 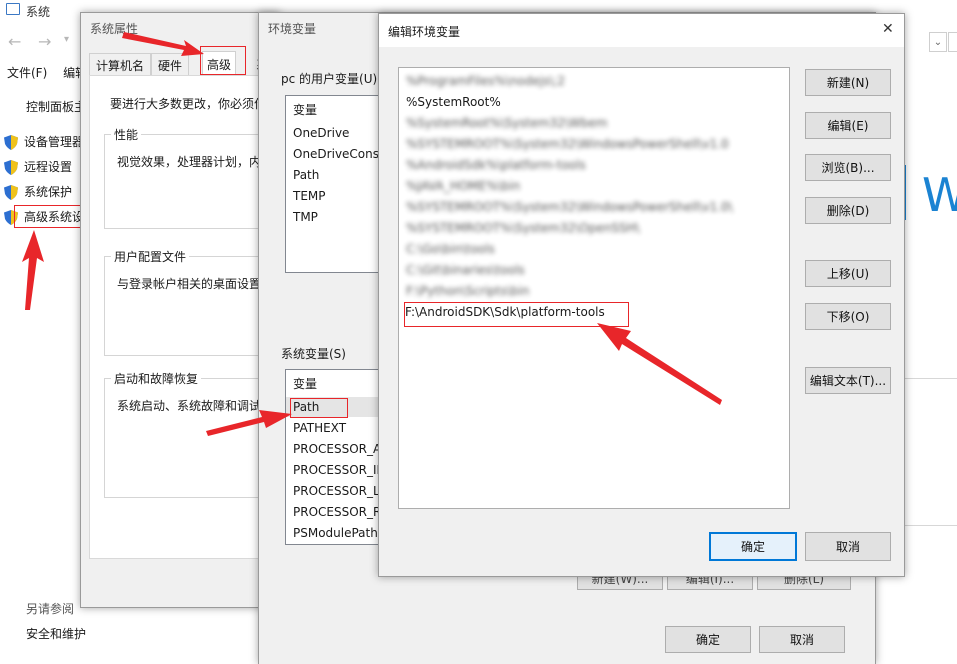 I want to click on performance-title: 性能, so click(x=126, y=134).